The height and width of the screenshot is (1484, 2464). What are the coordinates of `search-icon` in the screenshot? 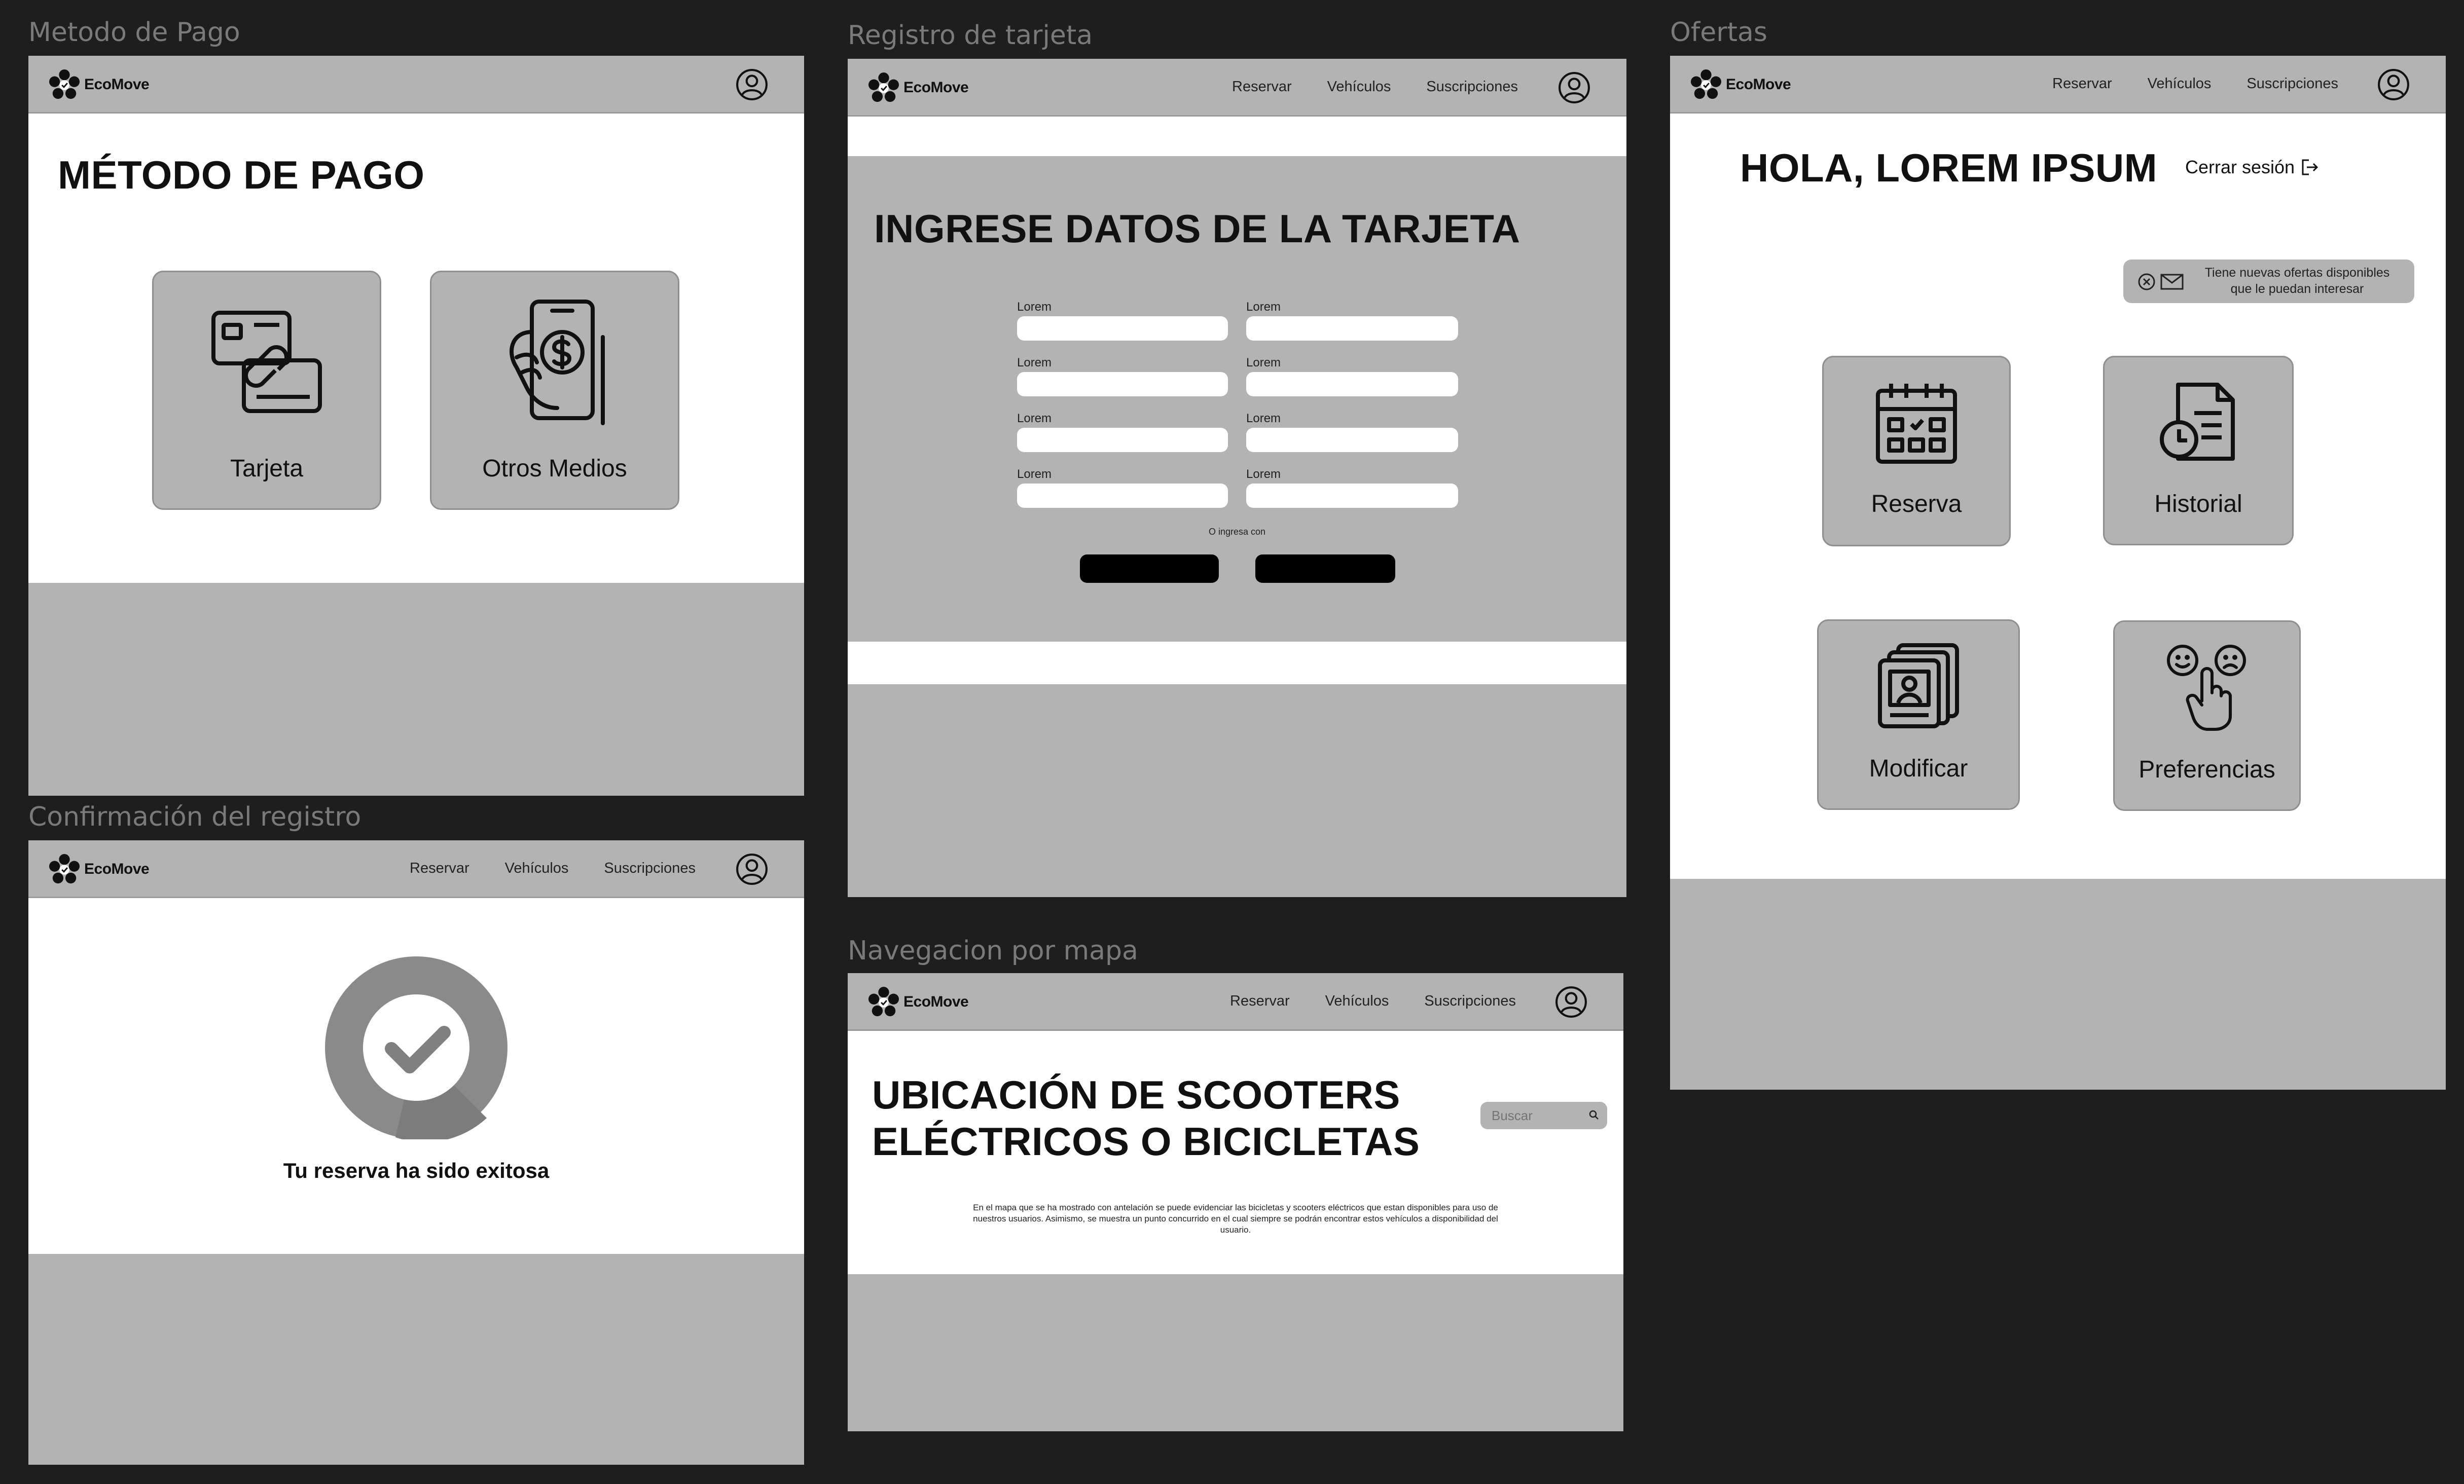 It's located at (1594, 1115).